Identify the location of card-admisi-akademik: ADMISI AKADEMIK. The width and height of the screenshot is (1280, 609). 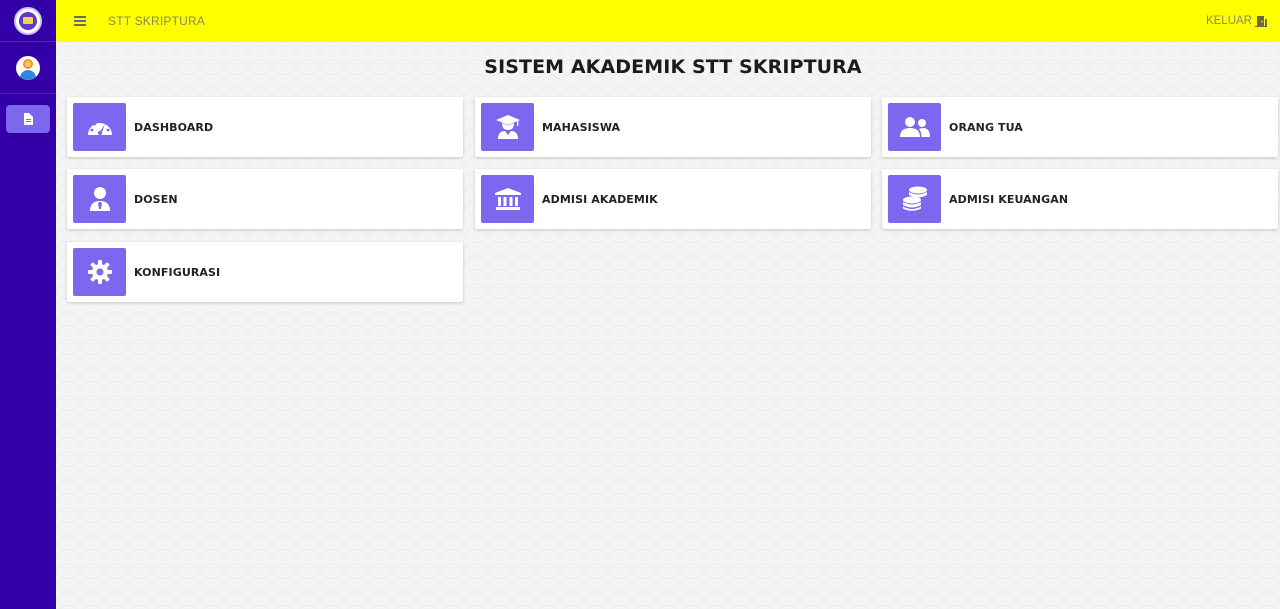
(673, 199).